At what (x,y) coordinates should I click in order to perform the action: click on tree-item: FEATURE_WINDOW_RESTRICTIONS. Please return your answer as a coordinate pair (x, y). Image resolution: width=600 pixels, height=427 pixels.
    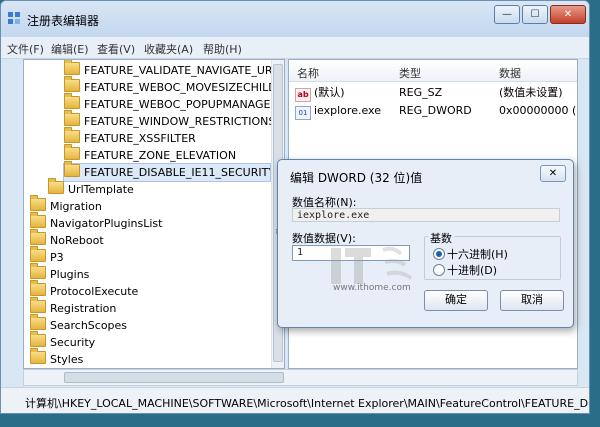
    Looking at the image, I should click on (170, 120).